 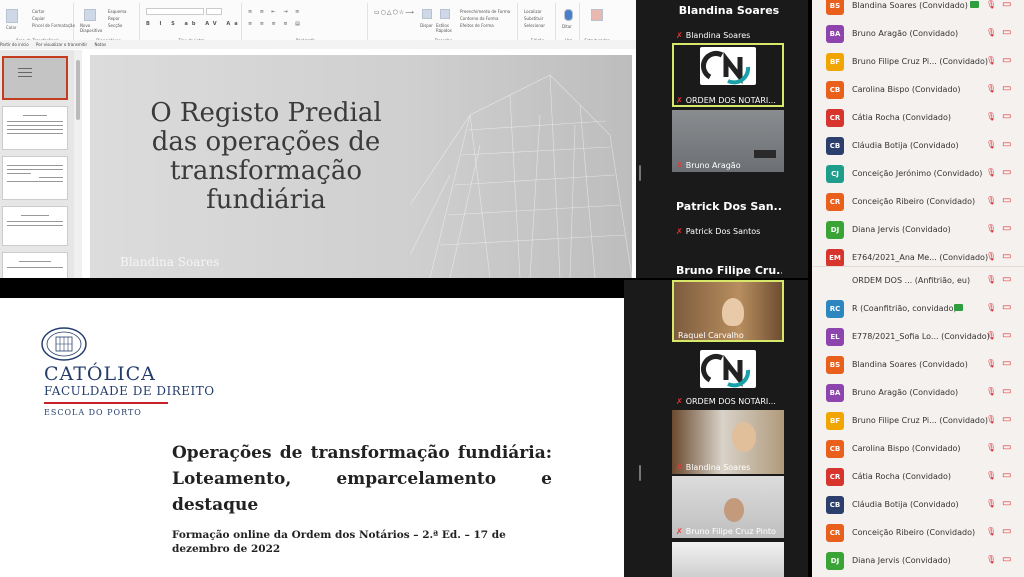 I want to click on quick-styles-button: Estilos Rápidos, so click(x=446, y=28).